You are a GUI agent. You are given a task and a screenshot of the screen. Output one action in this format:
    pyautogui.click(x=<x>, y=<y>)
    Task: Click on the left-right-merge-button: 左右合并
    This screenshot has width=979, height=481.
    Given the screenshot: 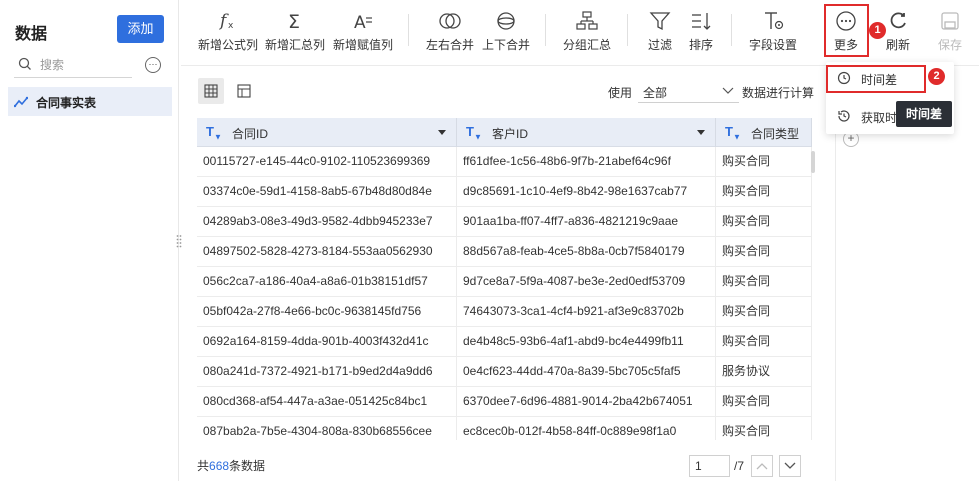 What is the action you would take?
    pyautogui.click(x=450, y=34)
    